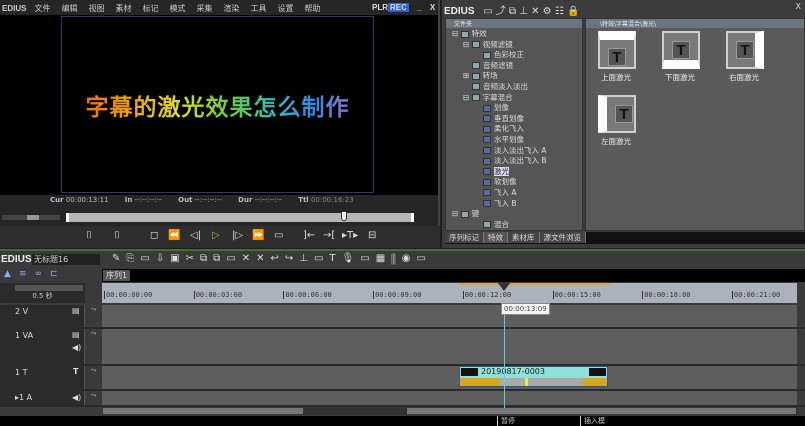 This screenshot has width=805, height=426. Describe the element at coordinates (312, 8) in the screenshot. I see `menu-help: 帮助` at that location.